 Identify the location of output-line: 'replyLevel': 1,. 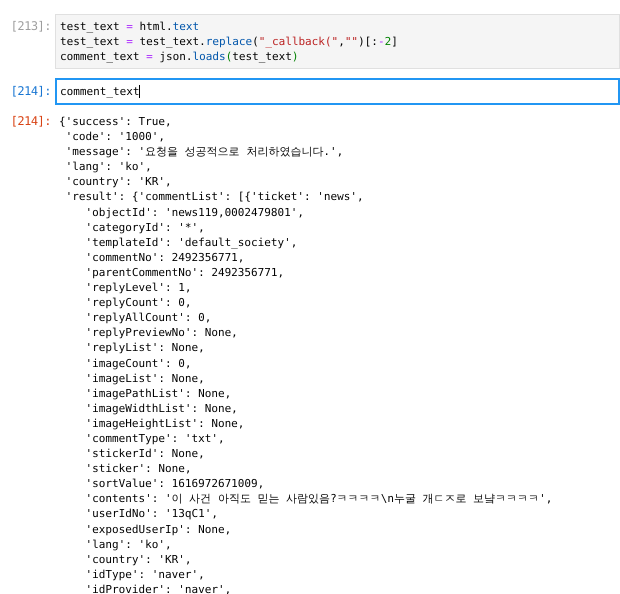
(138, 288).